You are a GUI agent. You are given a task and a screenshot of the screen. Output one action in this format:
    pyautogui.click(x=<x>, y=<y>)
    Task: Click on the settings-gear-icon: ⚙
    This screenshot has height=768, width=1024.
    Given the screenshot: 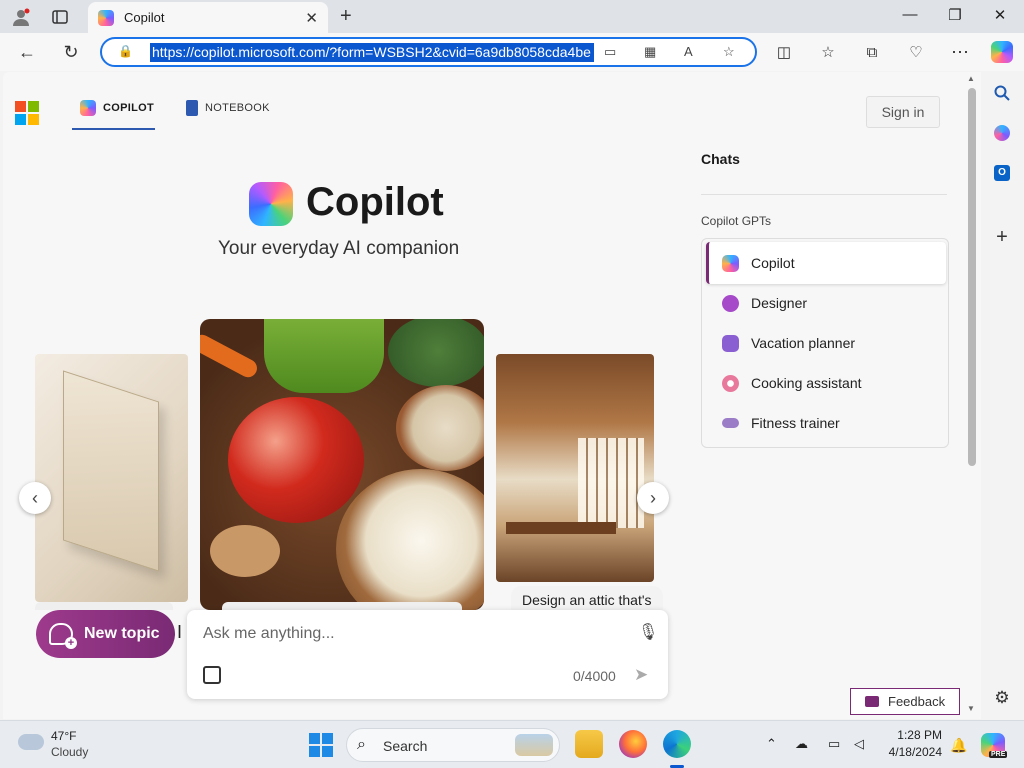 What is the action you would take?
    pyautogui.click(x=1002, y=698)
    